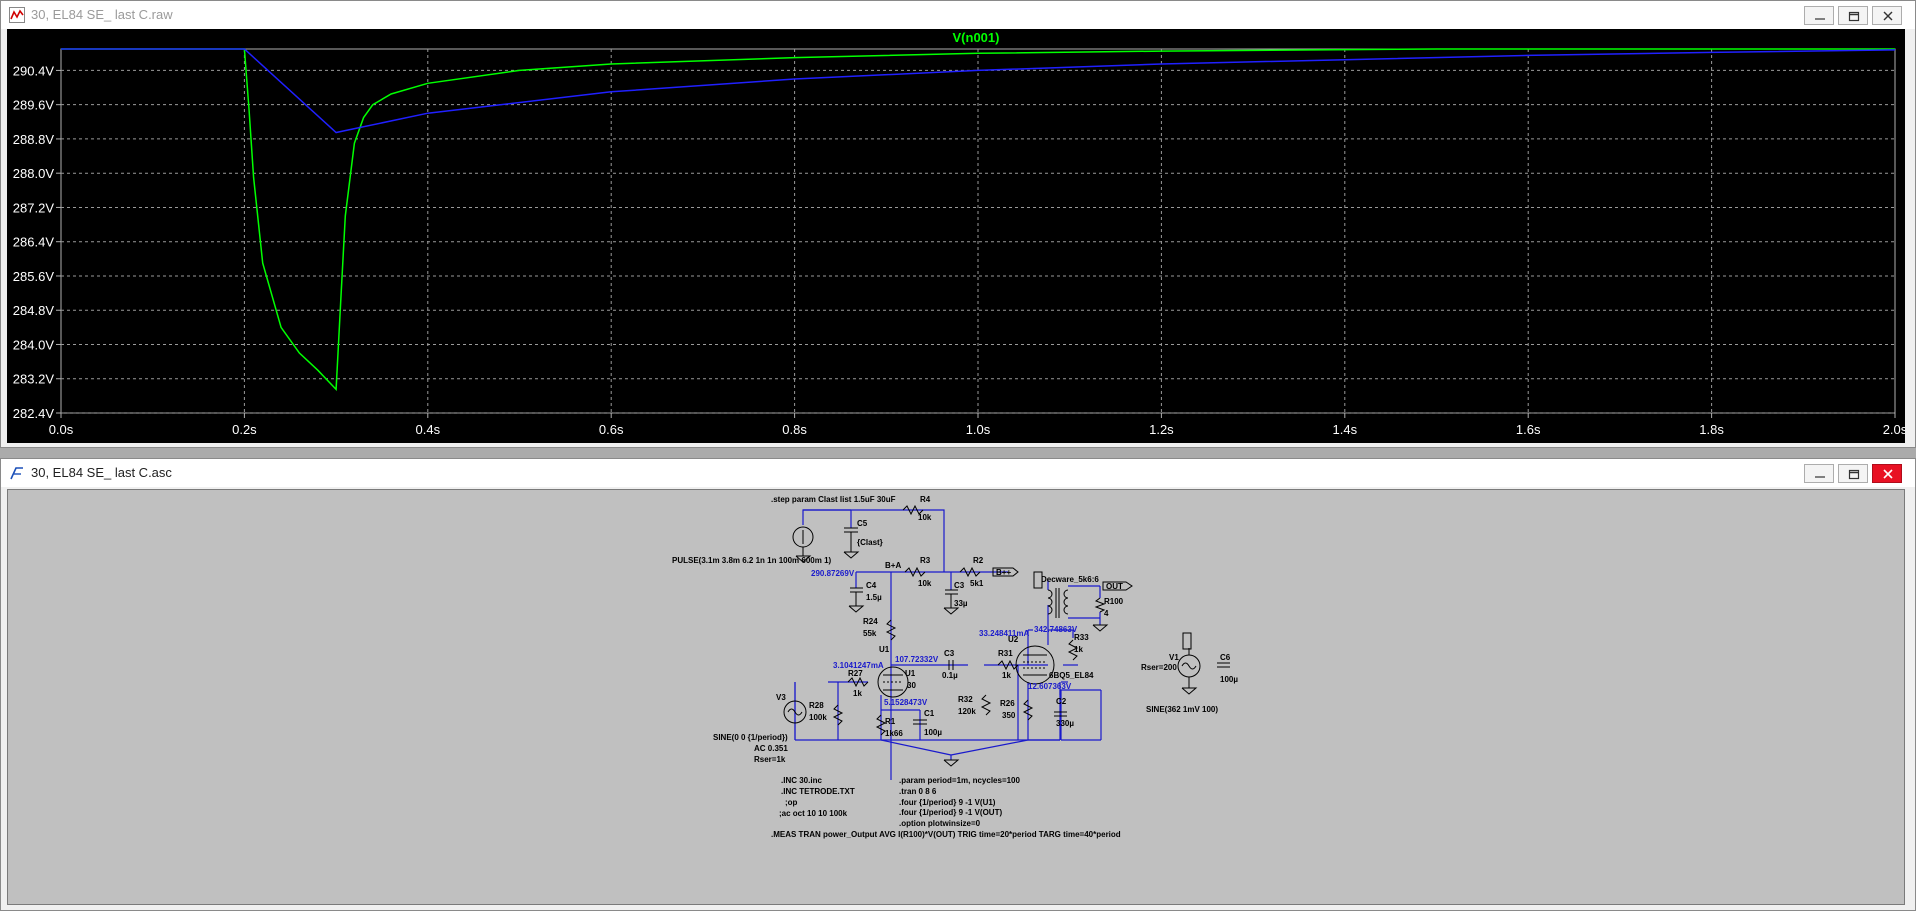 Image resolution: width=1916 pixels, height=911 pixels. Describe the element at coordinates (959, 585) in the screenshot. I see `c3-33u-label: C3` at that location.